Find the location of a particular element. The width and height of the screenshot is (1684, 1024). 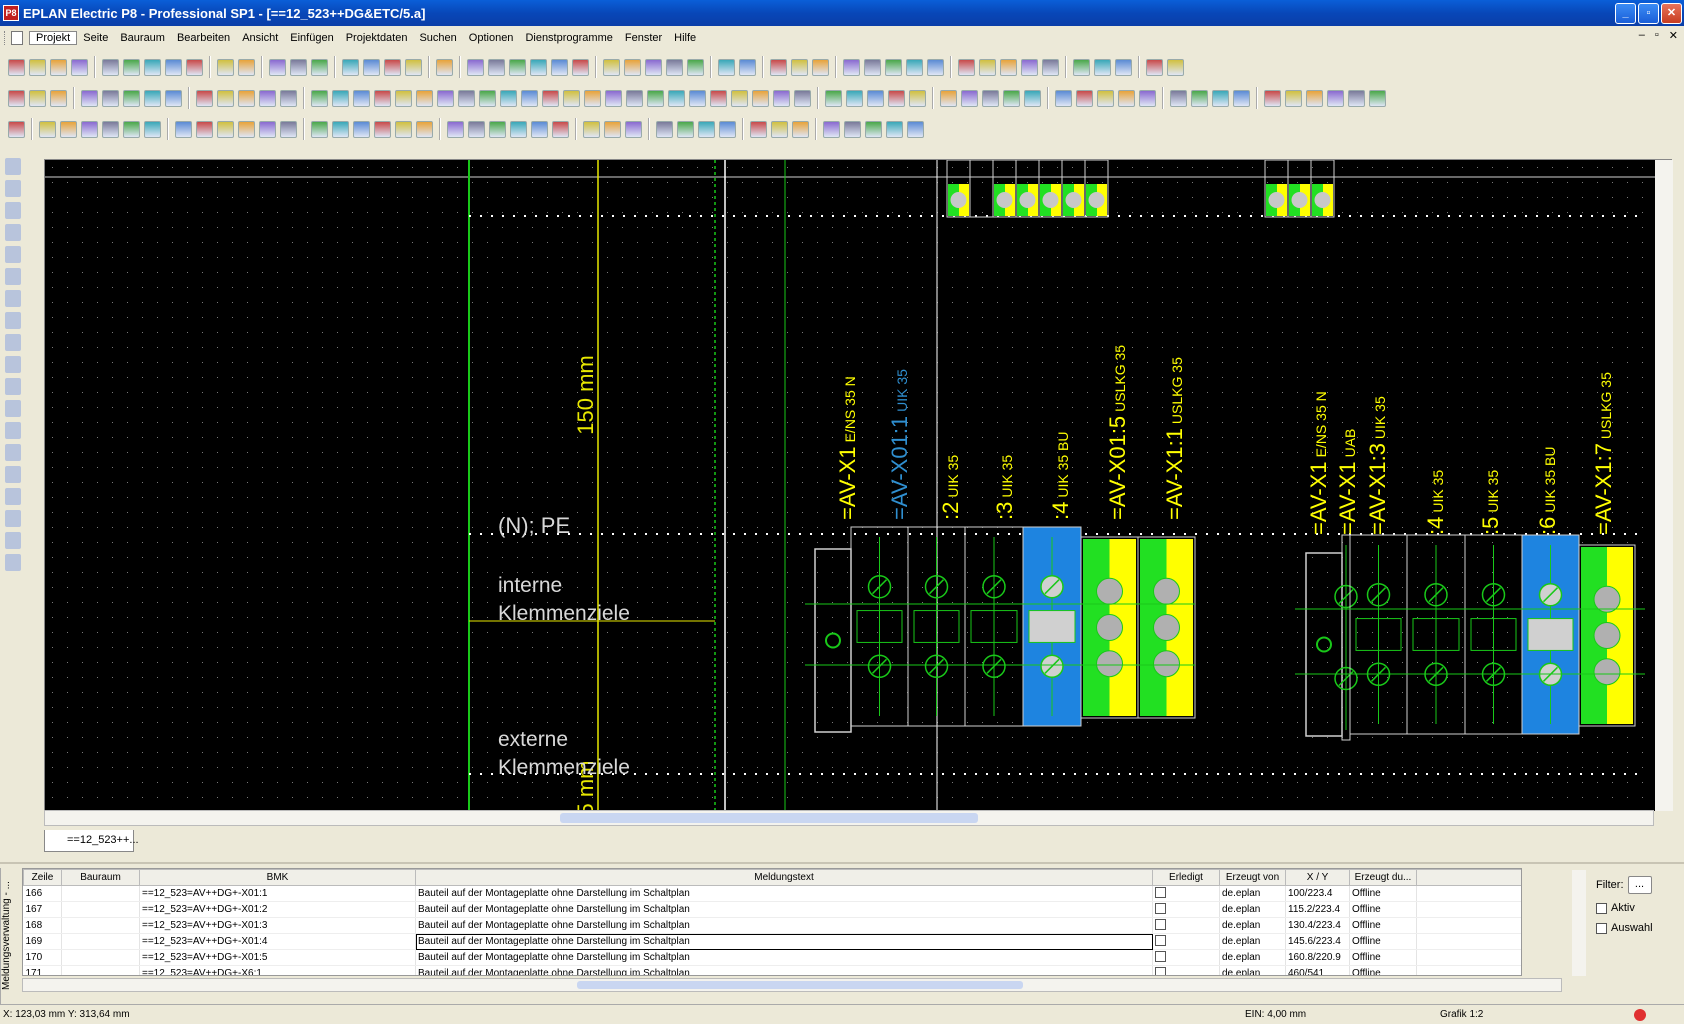

menu-bearbeiten: Bearbeiten is located at coordinates (203, 38).